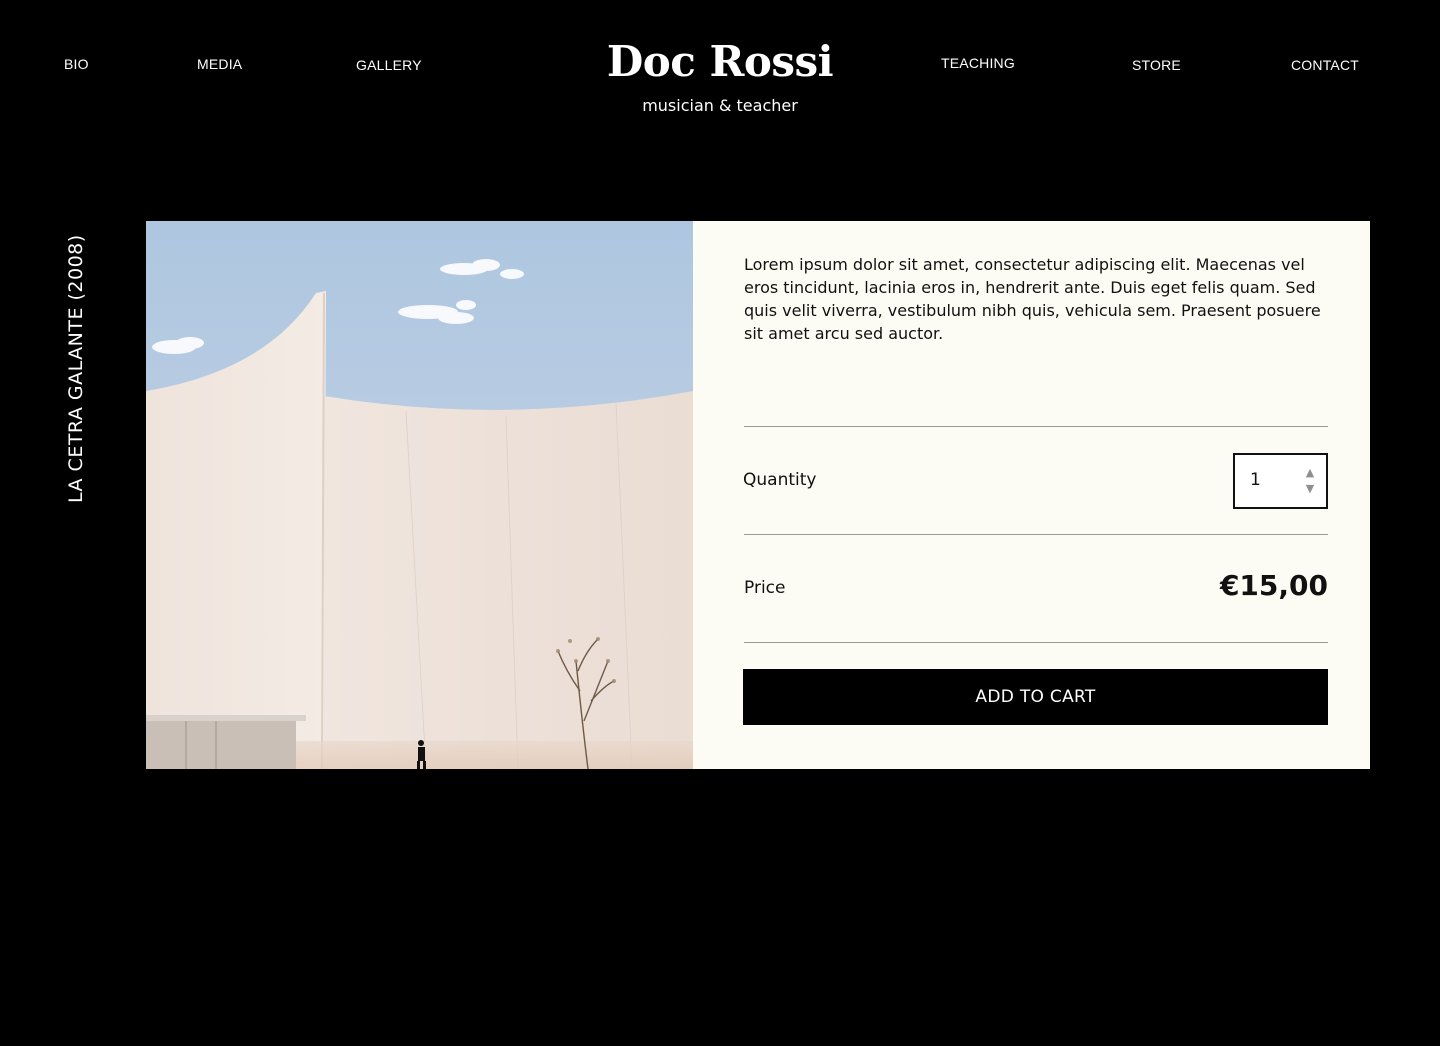  Describe the element at coordinates (1273, 585) in the screenshot. I see `price-value: €15,00` at that location.